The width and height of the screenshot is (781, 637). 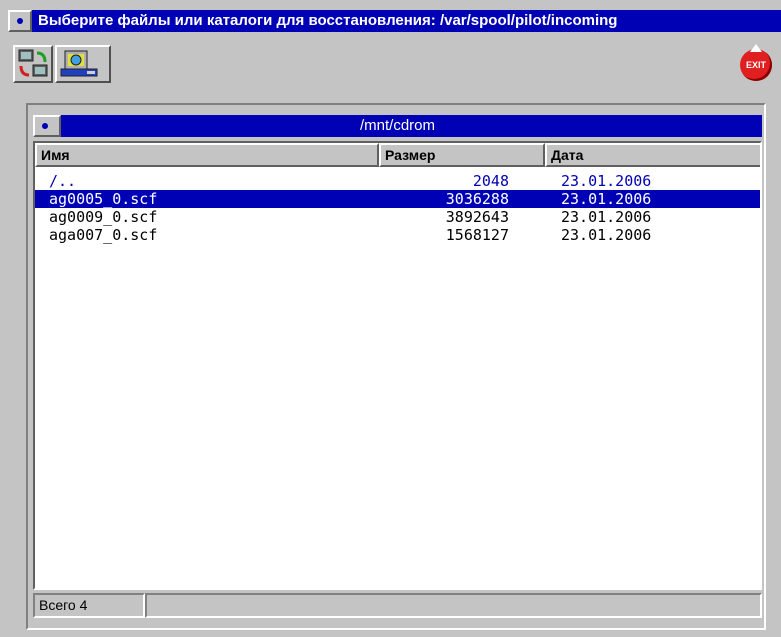 I want to click on cd-drive-icon, so click(x=79, y=63).